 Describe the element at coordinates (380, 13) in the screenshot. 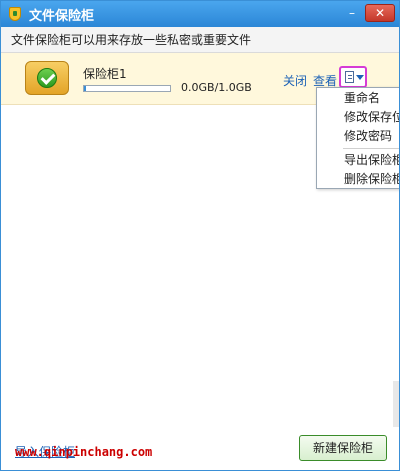

I see `close-window-button: ✕` at that location.